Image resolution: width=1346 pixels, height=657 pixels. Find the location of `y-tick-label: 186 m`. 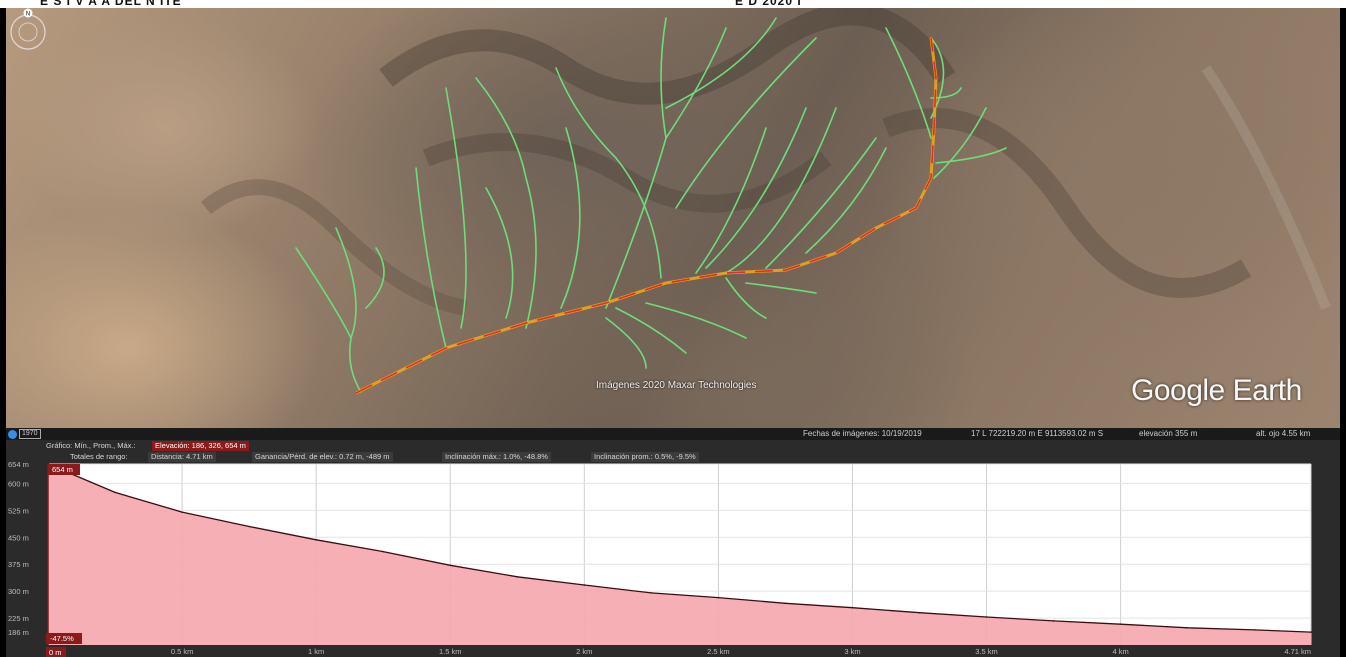

y-tick-label: 186 m is located at coordinates (18, 632).